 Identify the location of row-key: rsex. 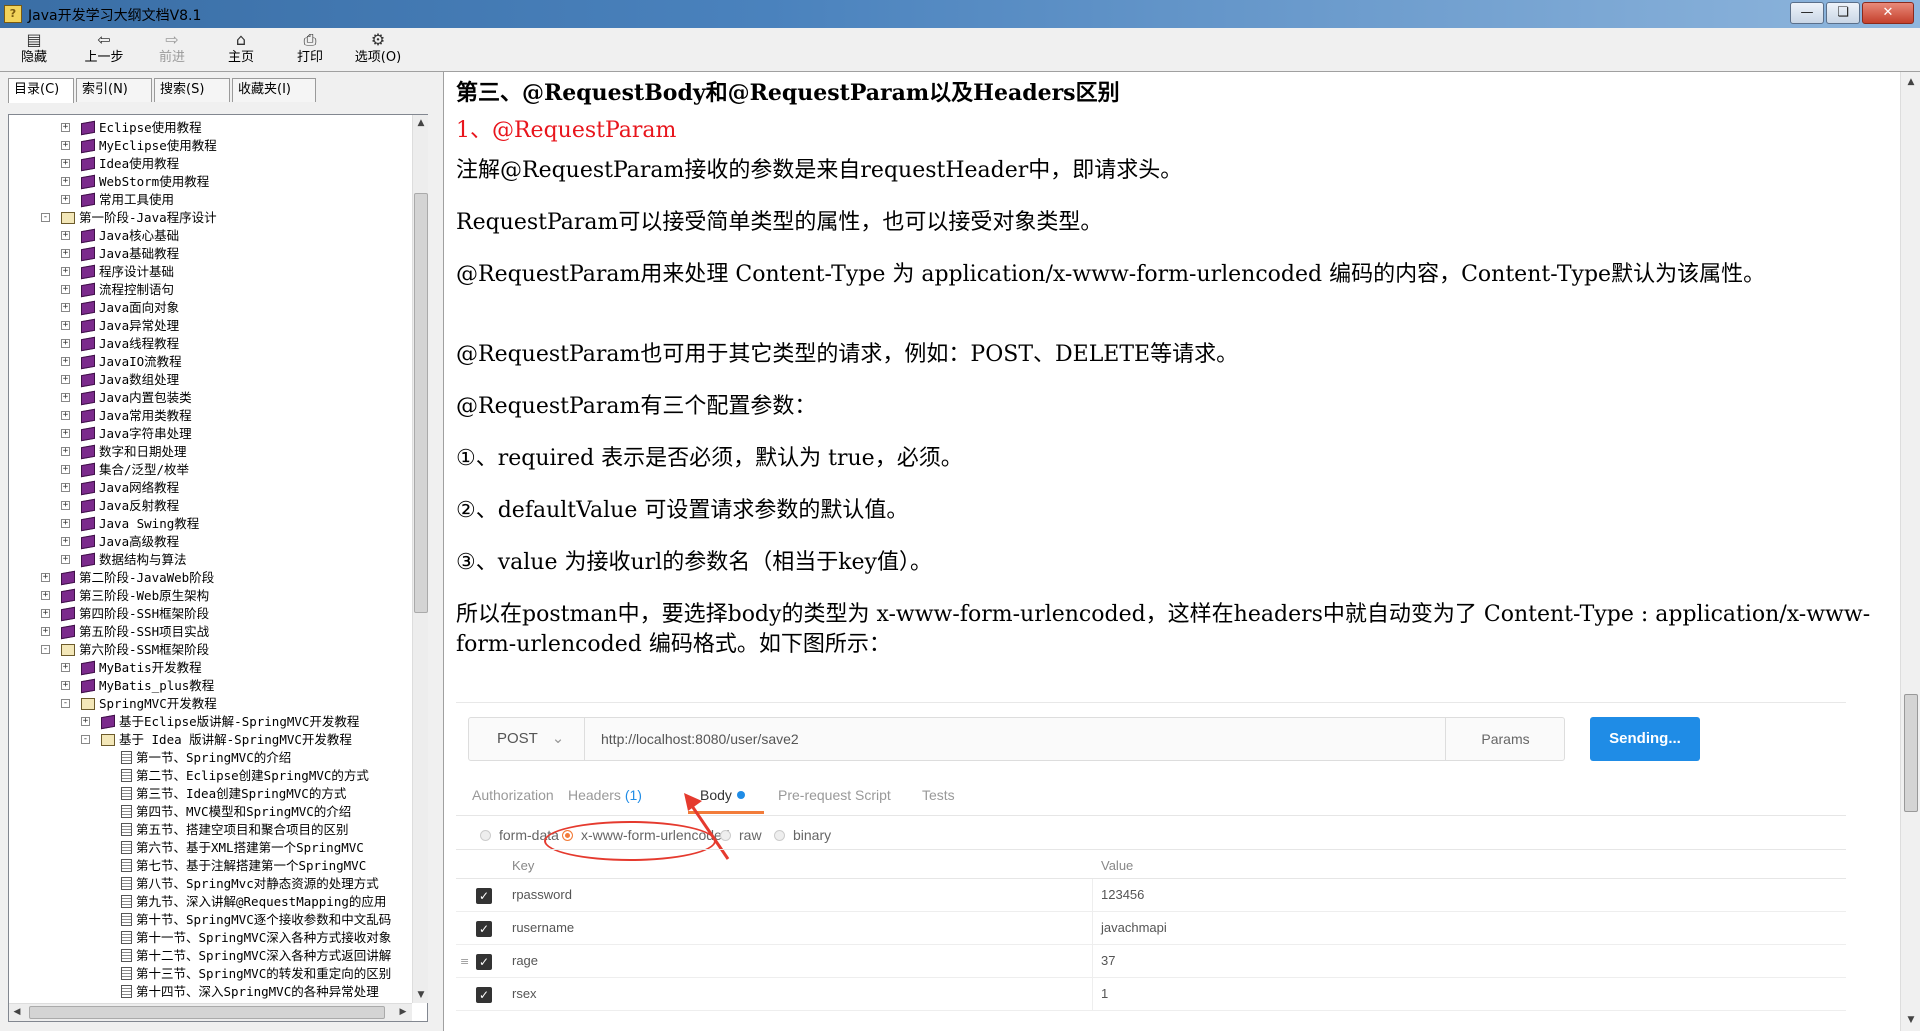
(524, 993).